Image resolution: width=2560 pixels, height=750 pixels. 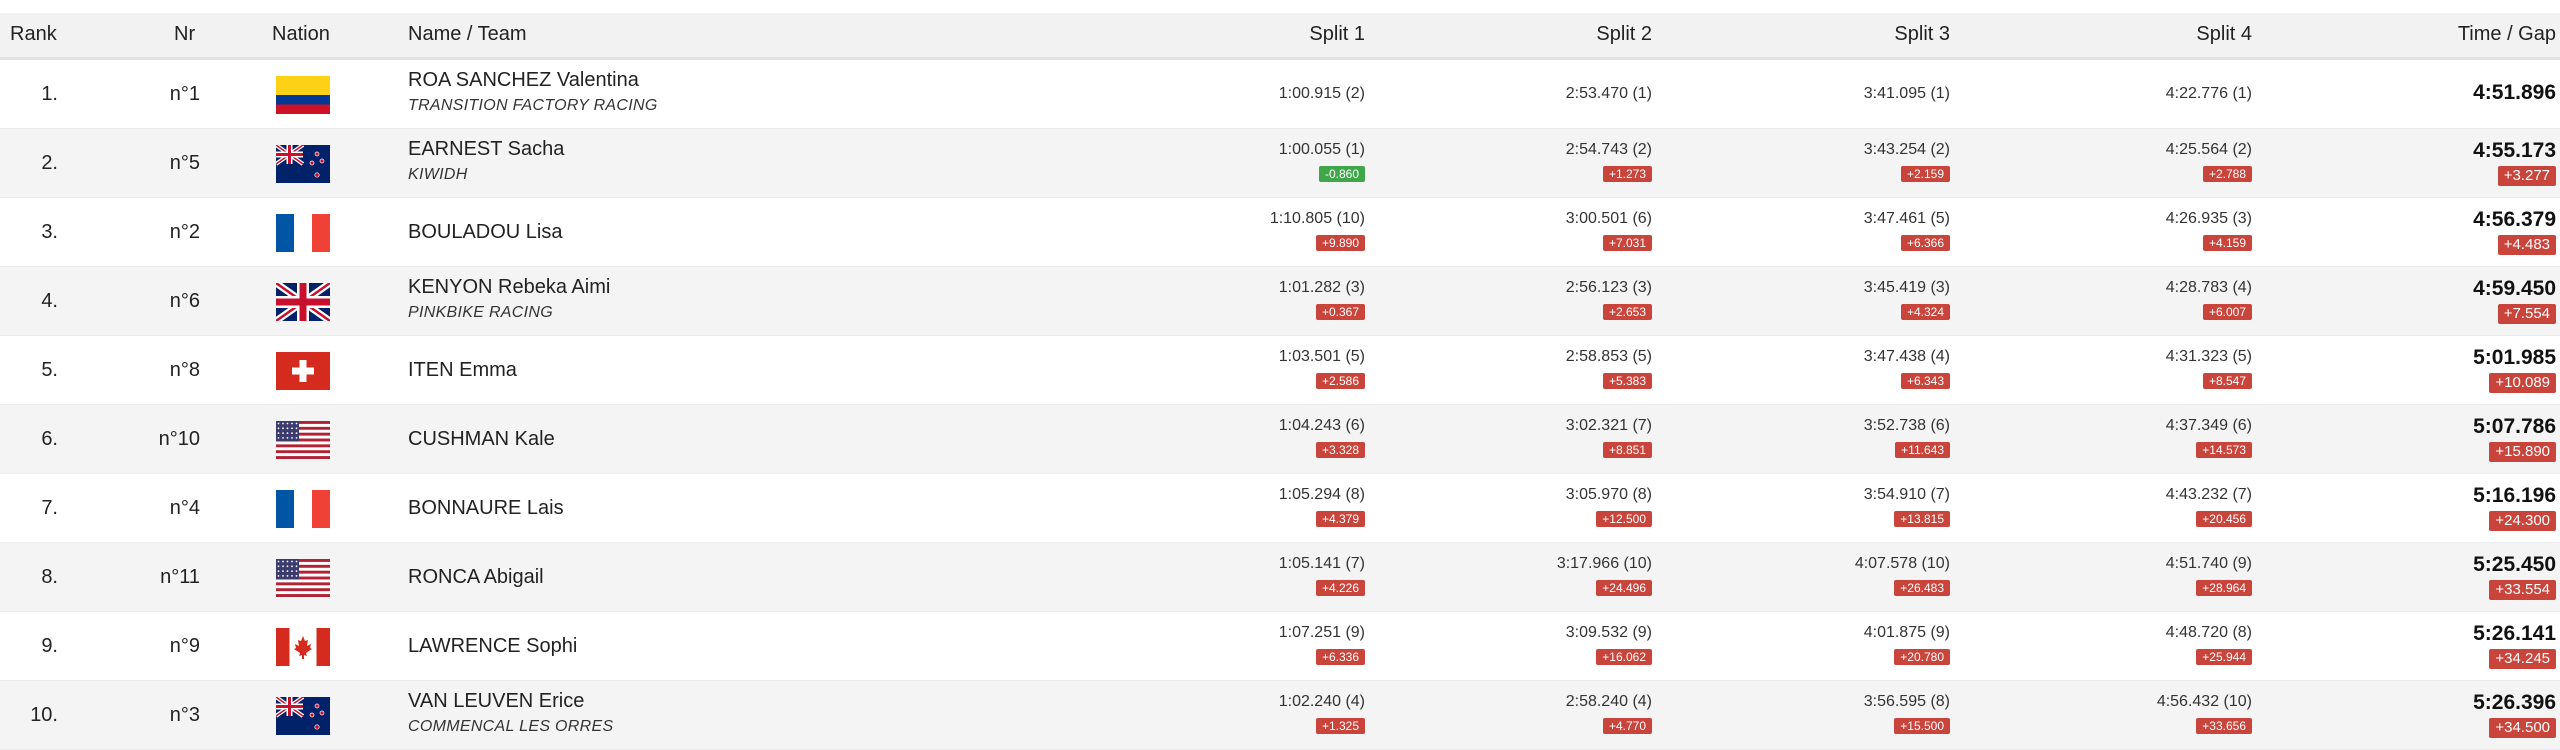 What do you see at coordinates (480, 312) in the screenshot?
I see `team-name: PINKBIKE RACING` at bounding box center [480, 312].